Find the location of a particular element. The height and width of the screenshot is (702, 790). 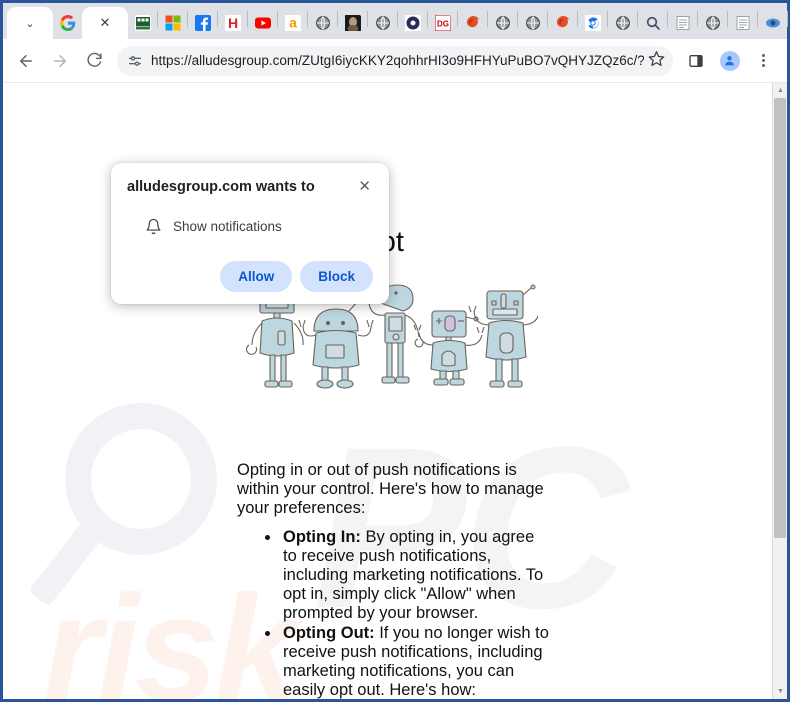

svg-text: a is located at coordinates (293, 23).